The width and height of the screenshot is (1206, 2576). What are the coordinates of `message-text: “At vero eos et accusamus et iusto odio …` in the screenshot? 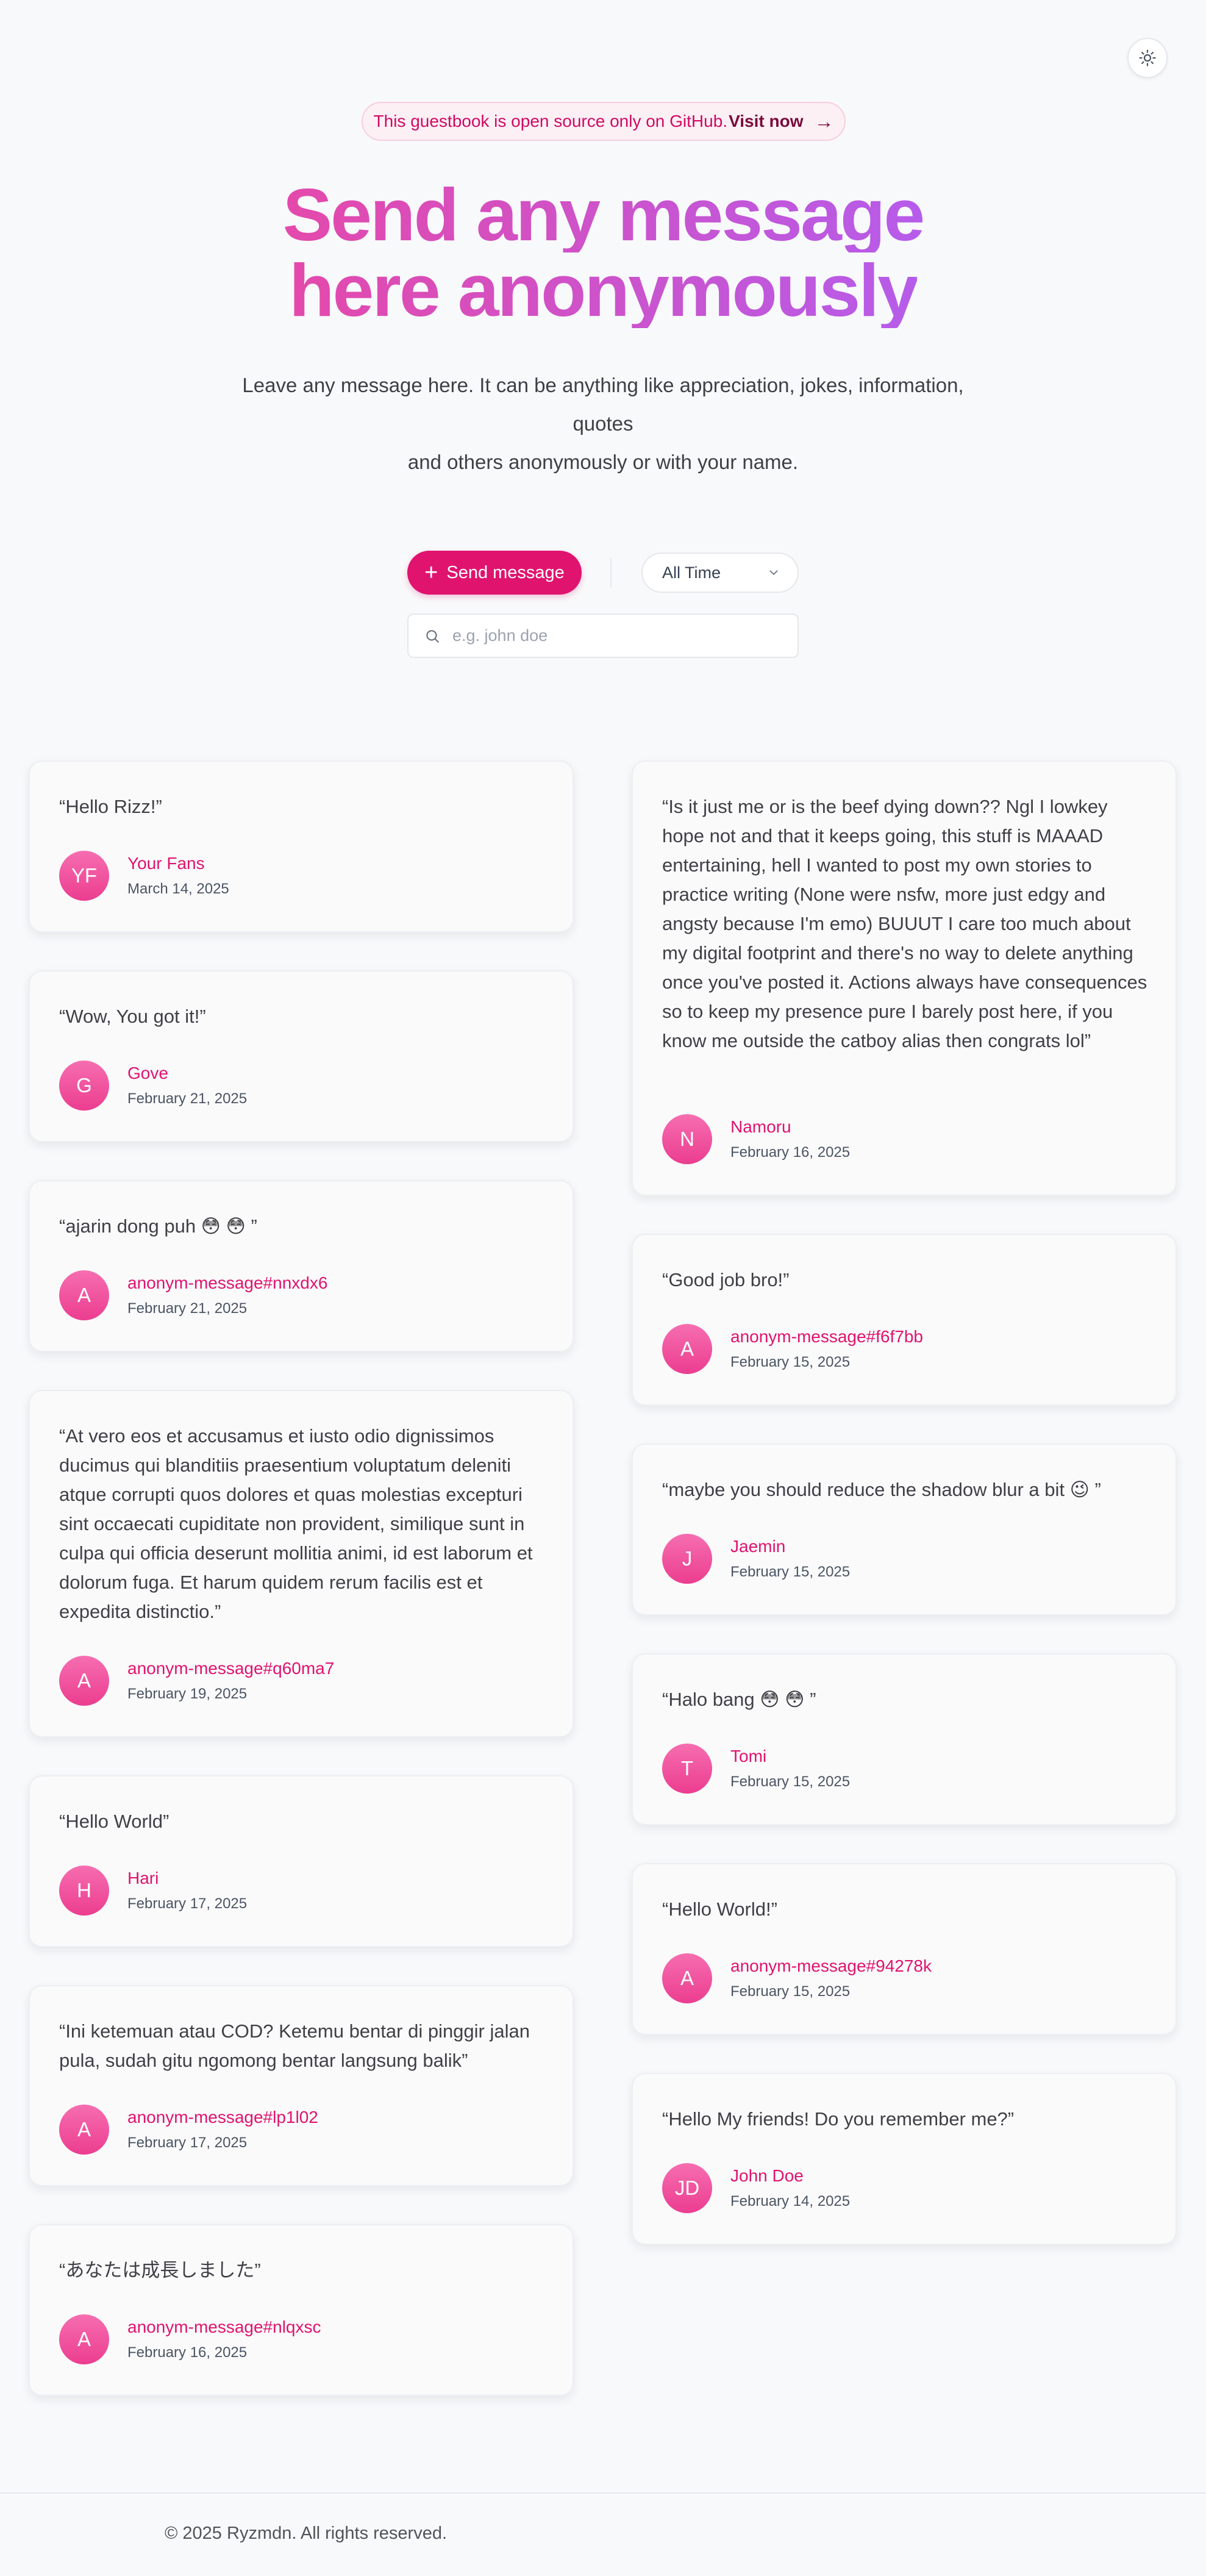 It's located at (296, 1523).